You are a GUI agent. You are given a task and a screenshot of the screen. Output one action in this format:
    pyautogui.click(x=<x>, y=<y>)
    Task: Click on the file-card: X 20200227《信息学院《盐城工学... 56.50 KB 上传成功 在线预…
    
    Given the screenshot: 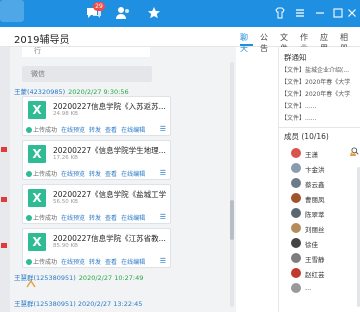 What is the action you would take?
    pyautogui.click(x=96, y=204)
    